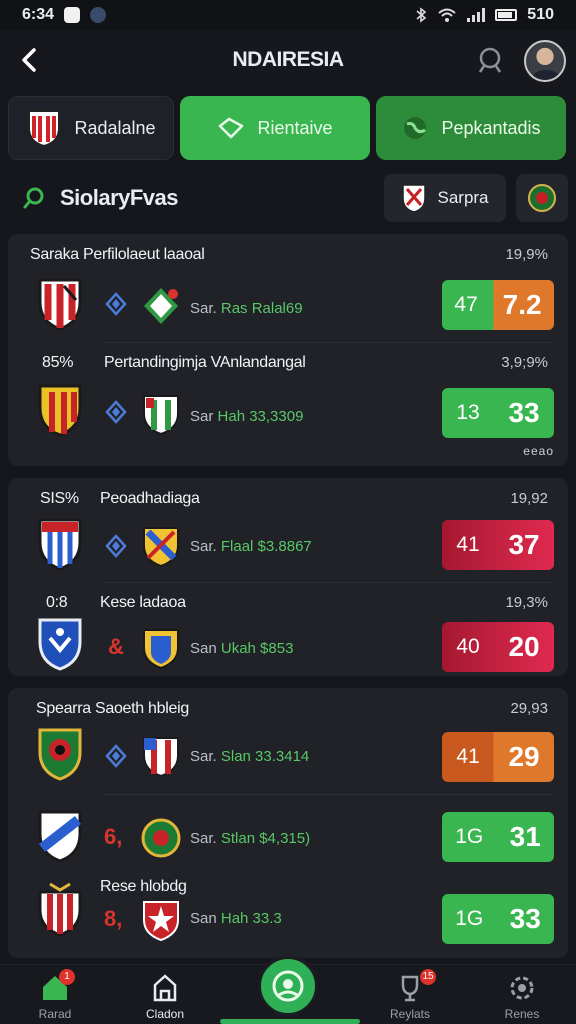 This screenshot has height=1024, width=576. What do you see at coordinates (498, 919) in the screenshot?
I see `score-badge: 1G 33` at bounding box center [498, 919].